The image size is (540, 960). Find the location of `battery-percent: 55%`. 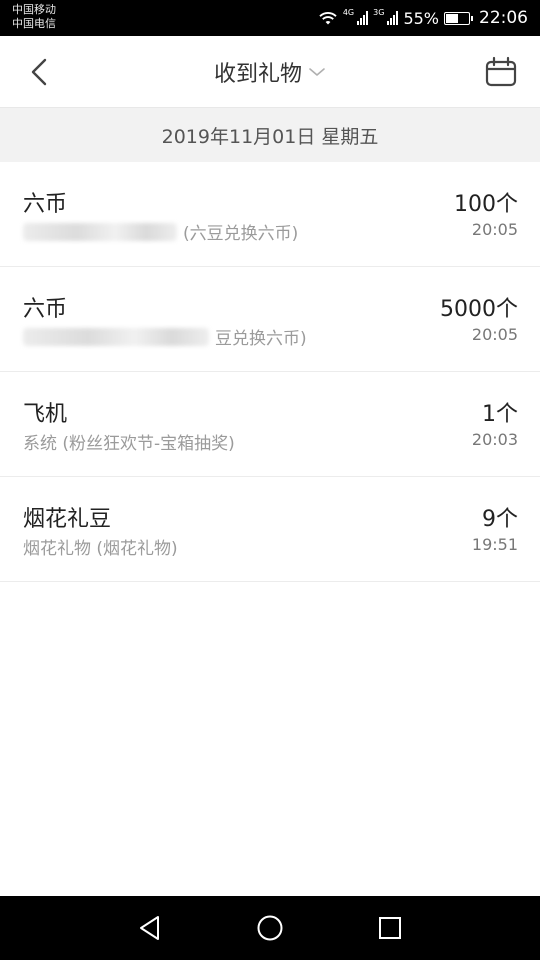

battery-percent: 55% is located at coordinates (421, 18).